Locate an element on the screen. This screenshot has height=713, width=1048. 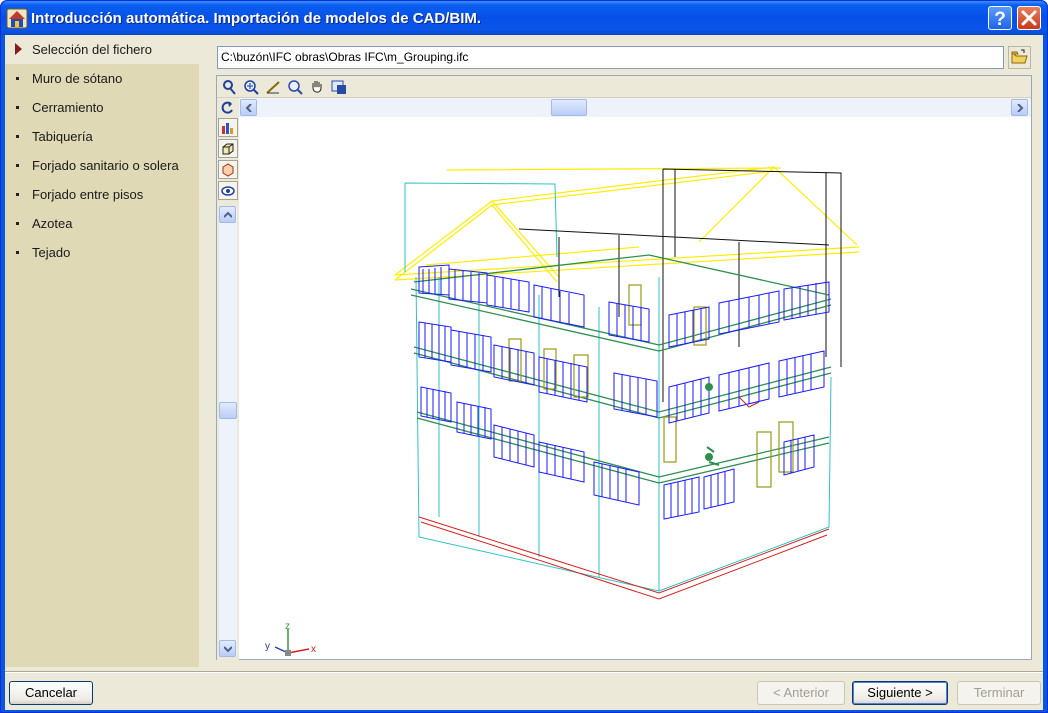
view-options-tool is located at coordinates (339, 87).